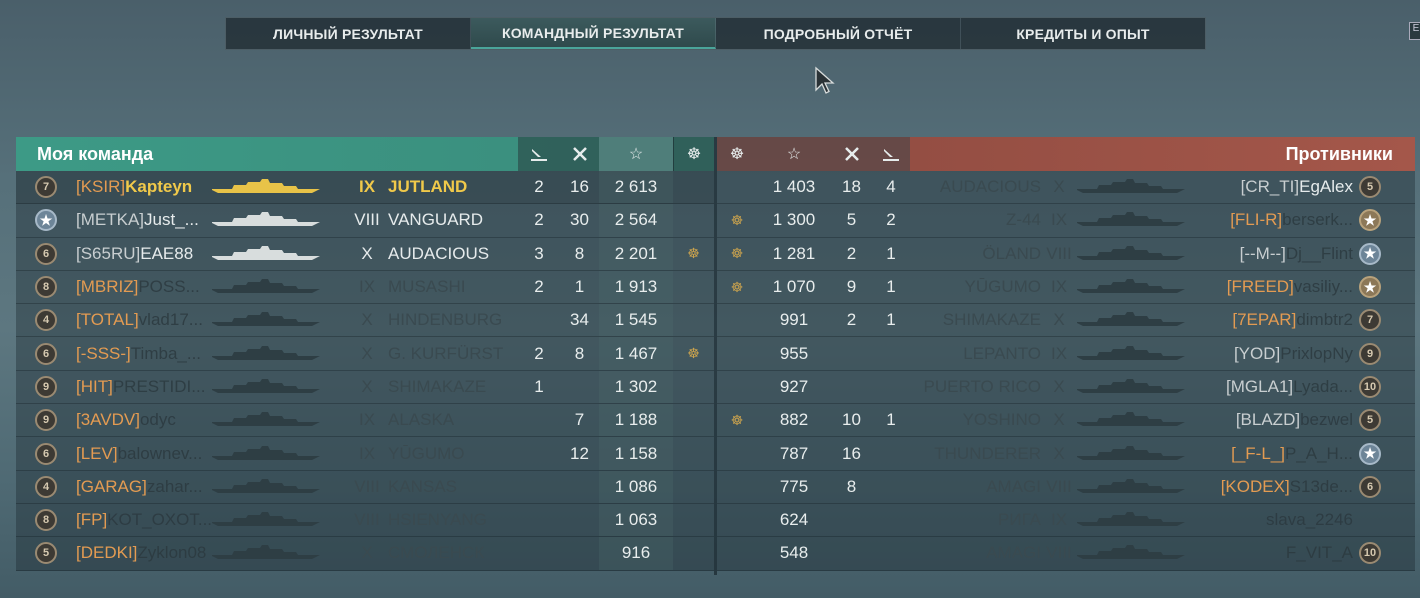 This screenshot has width=1420, height=598. What do you see at coordinates (1083, 33) in the screenshot?
I see `tab-3: КРЕДИТЫ И ОПЫТ` at bounding box center [1083, 33].